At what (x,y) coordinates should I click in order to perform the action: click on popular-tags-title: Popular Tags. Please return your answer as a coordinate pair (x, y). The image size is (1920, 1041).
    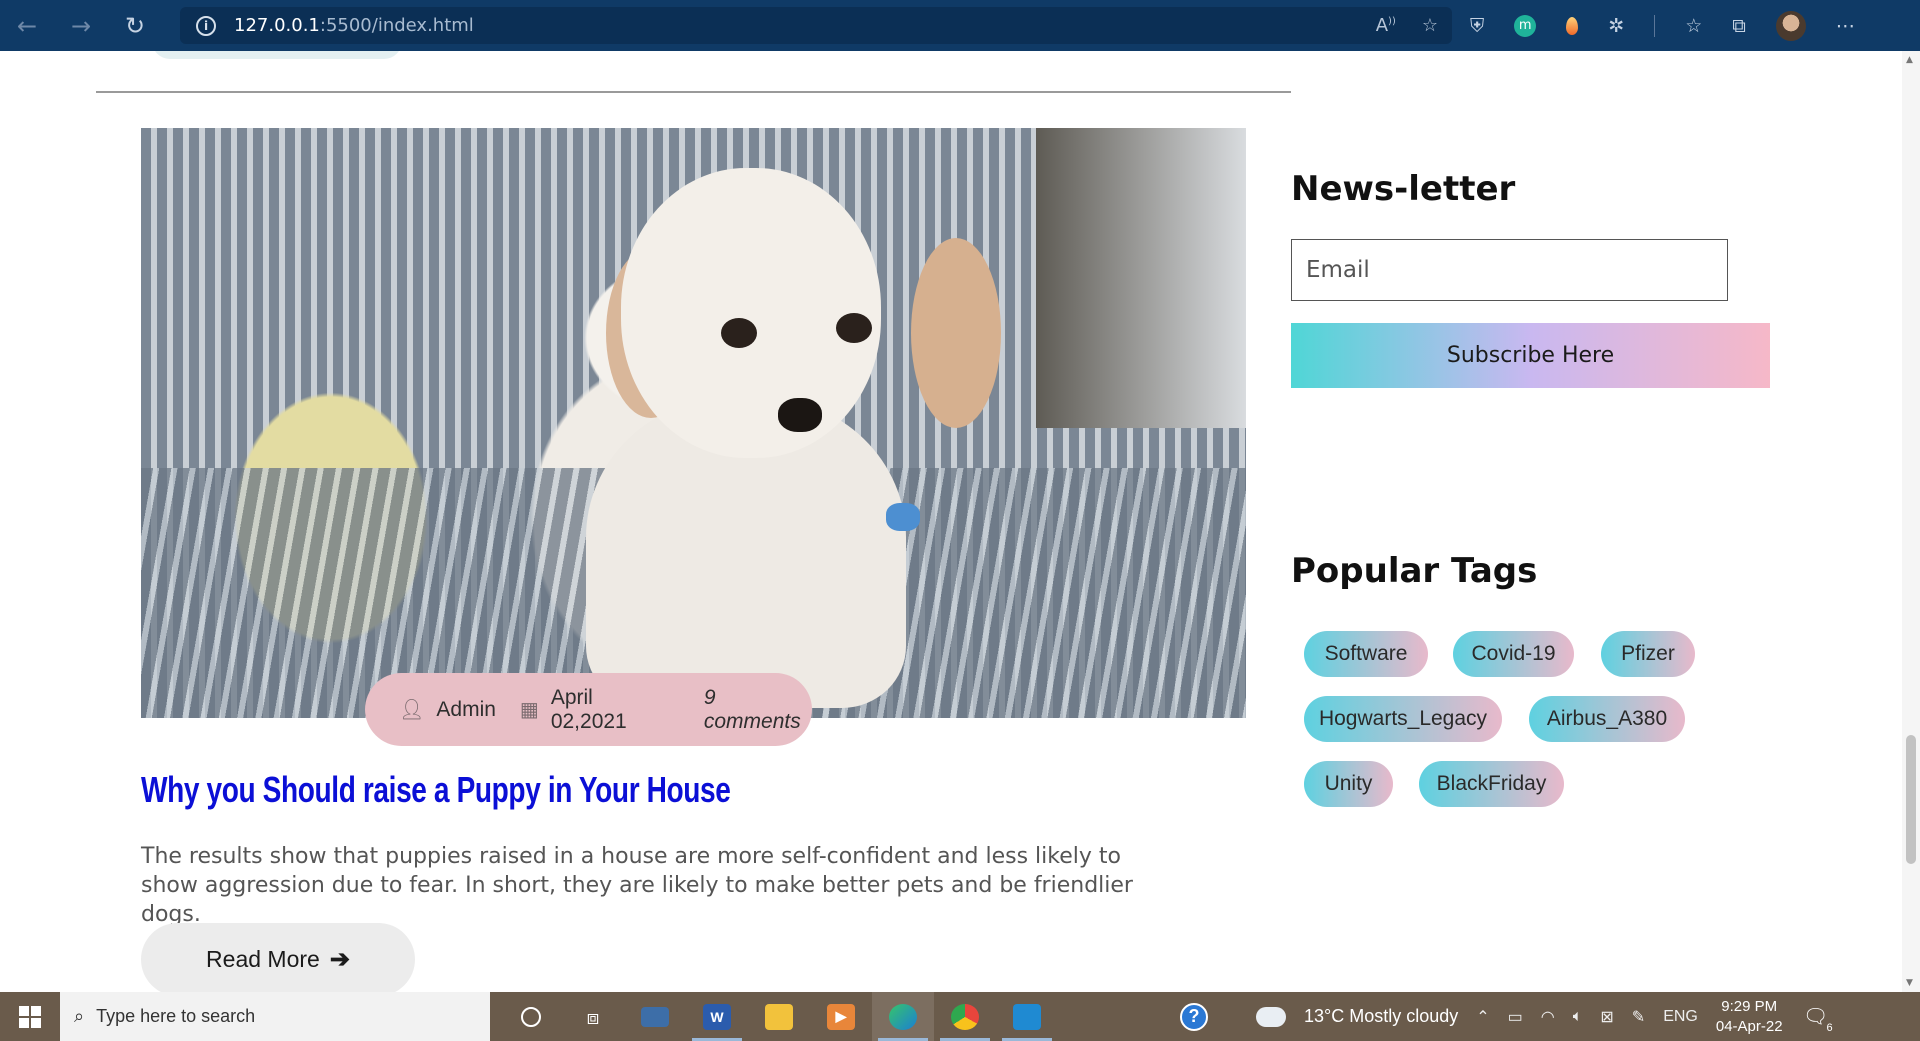
    Looking at the image, I should click on (1414, 571).